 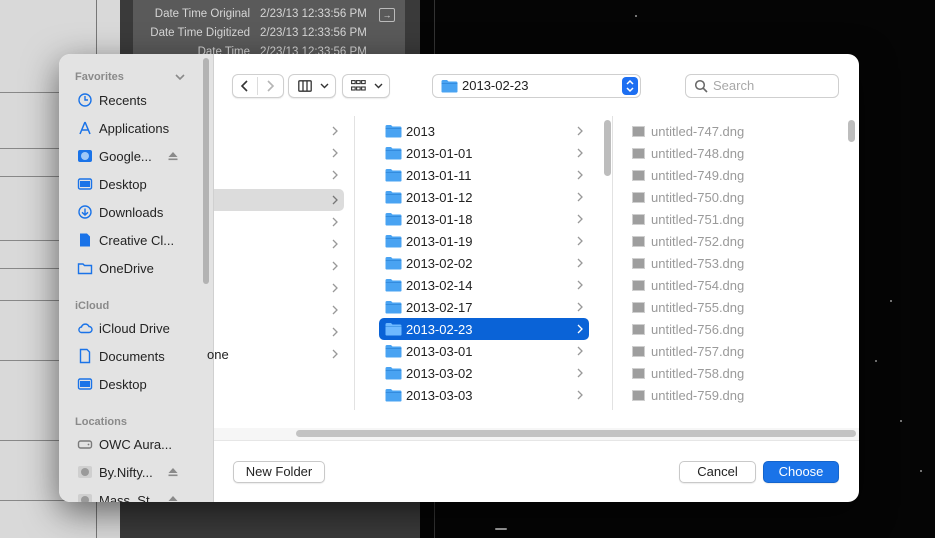 What do you see at coordinates (439, 219) in the screenshot?
I see `folder-label: 2013-01-18` at bounding box center [439, 219].